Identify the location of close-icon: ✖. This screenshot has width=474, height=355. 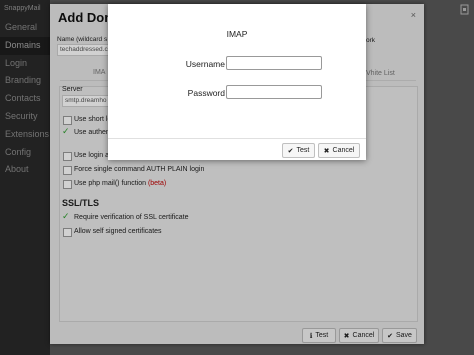
(326, 151).